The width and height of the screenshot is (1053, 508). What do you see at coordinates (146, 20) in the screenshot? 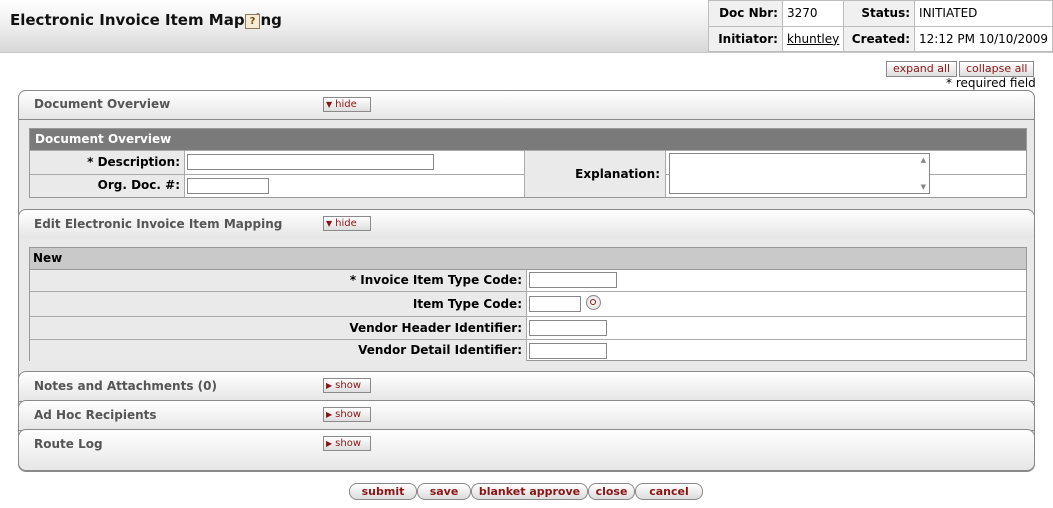
I see `page-title: Electronic Invoice Item Mapping` at bounding box center [146, 20].